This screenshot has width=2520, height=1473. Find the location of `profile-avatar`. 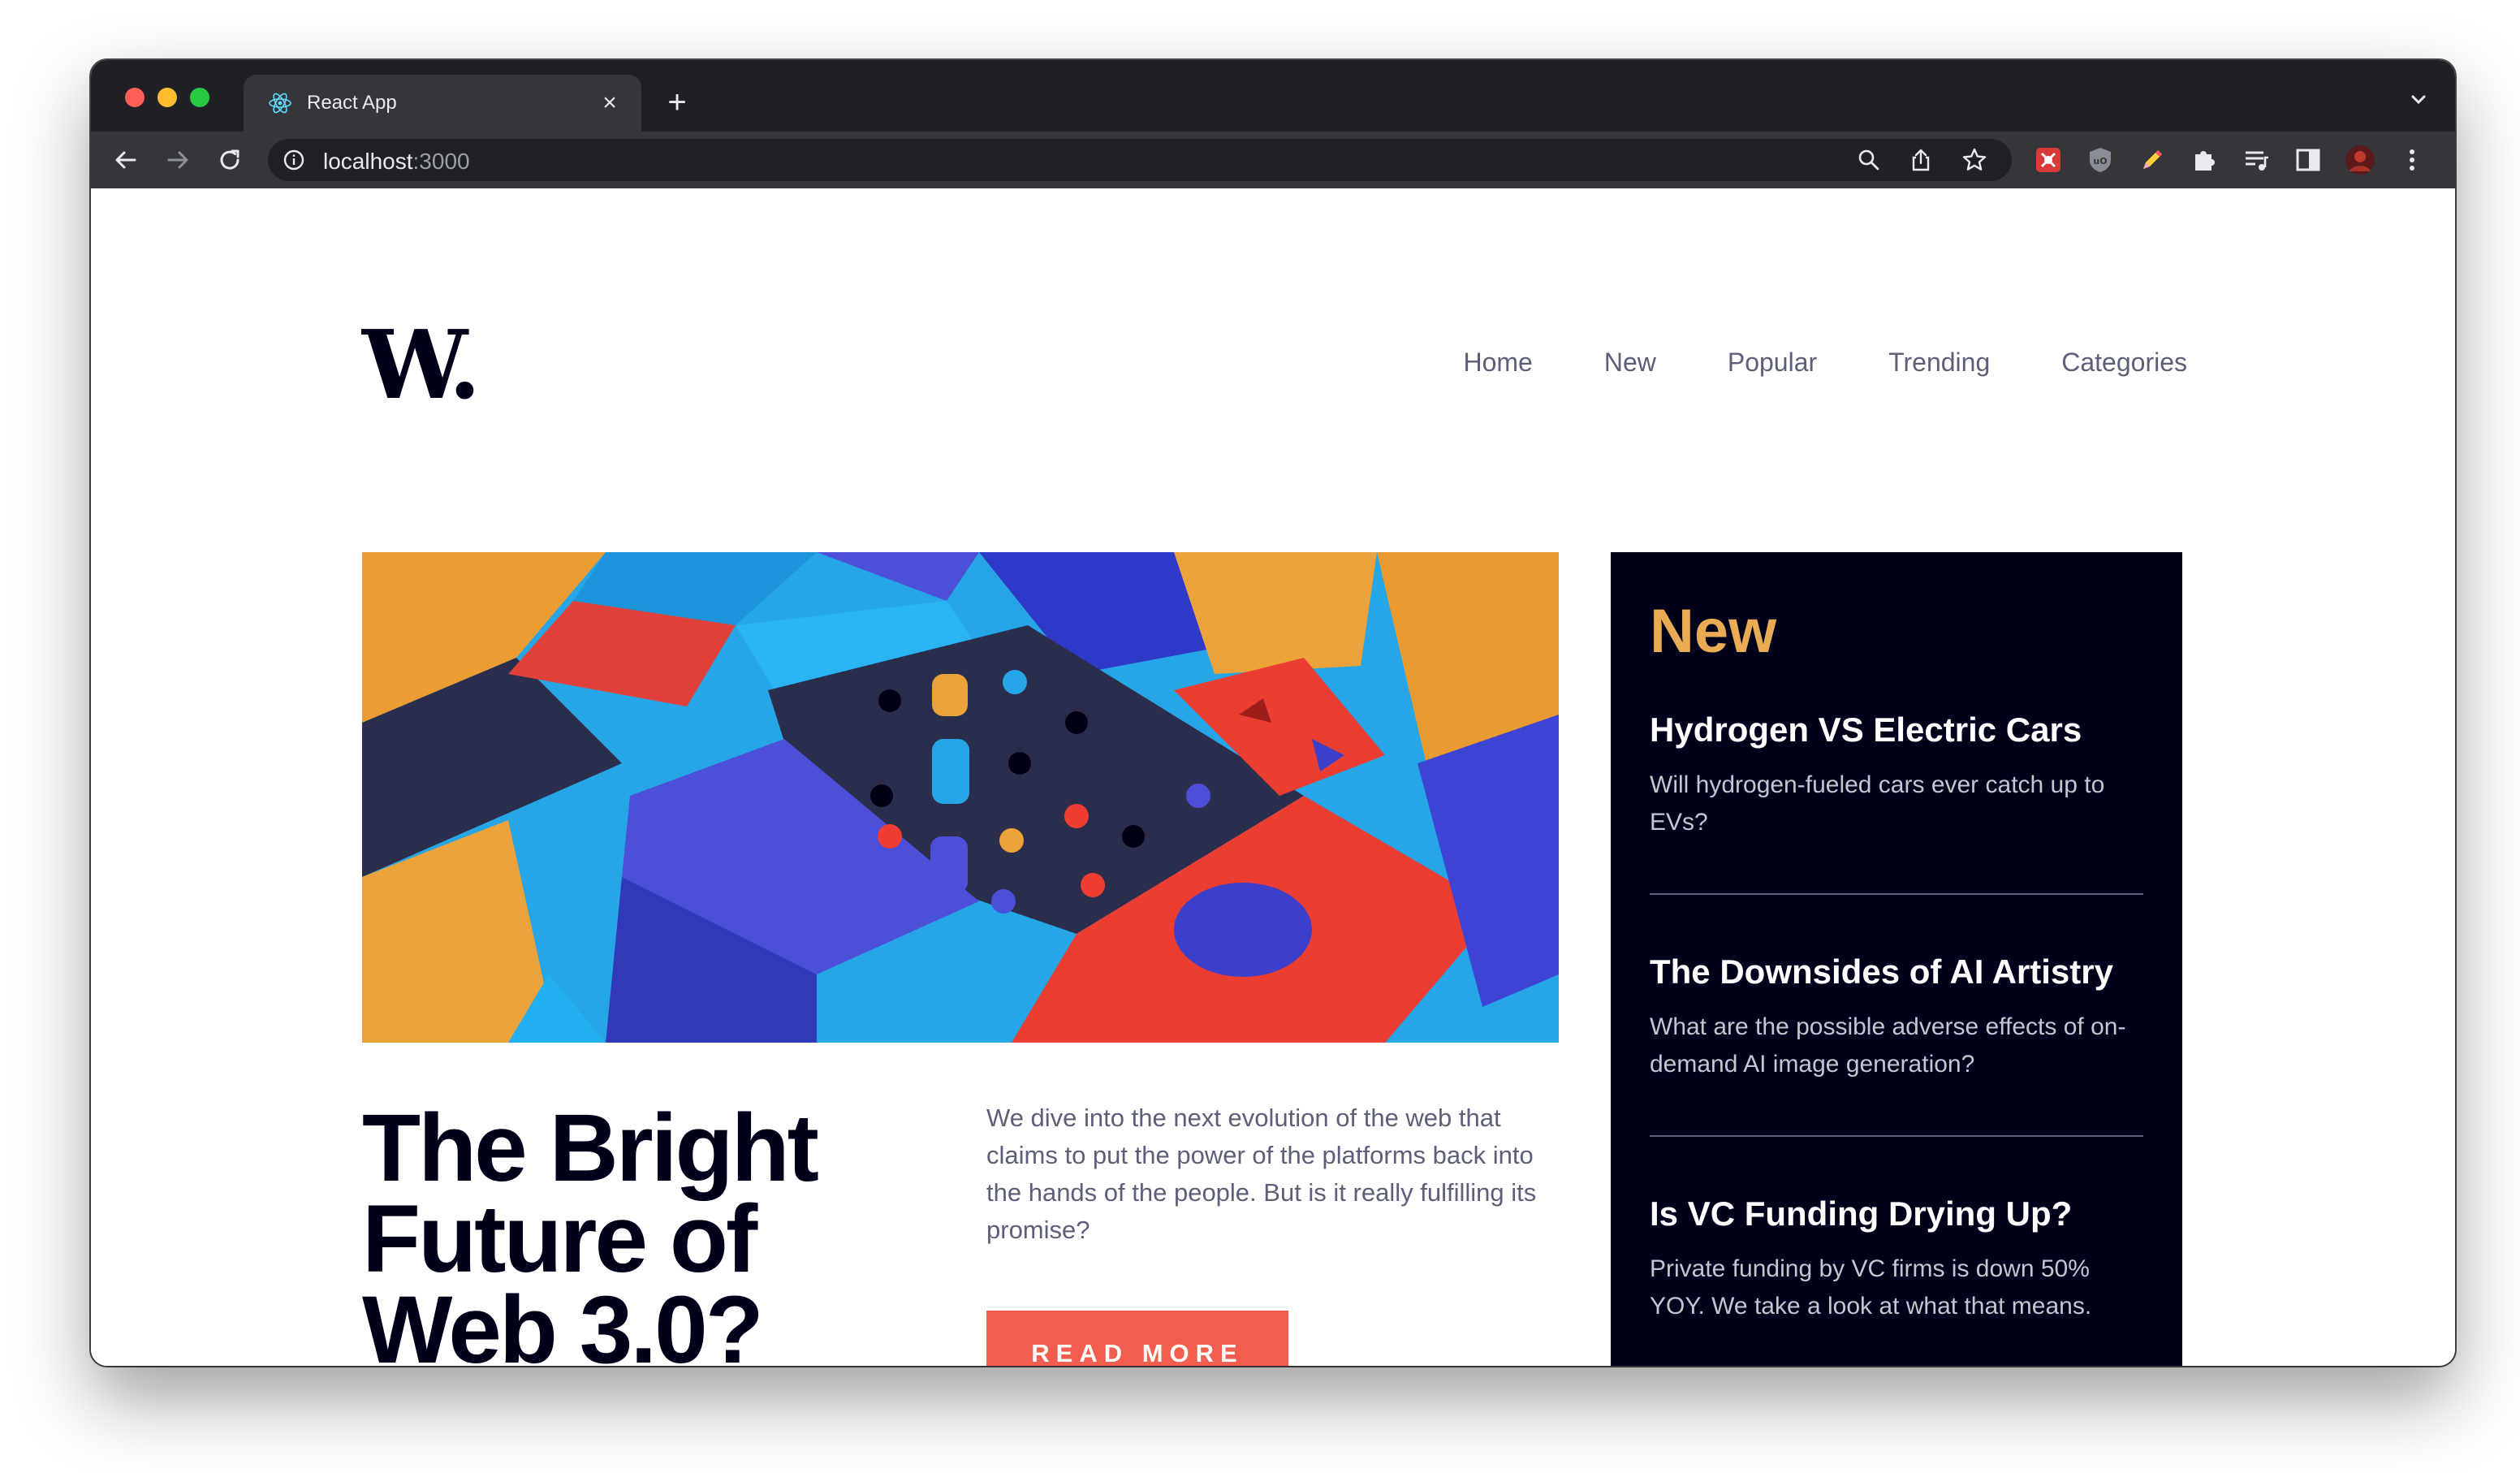

profile-avatar is located at coordinates (2360, 160).